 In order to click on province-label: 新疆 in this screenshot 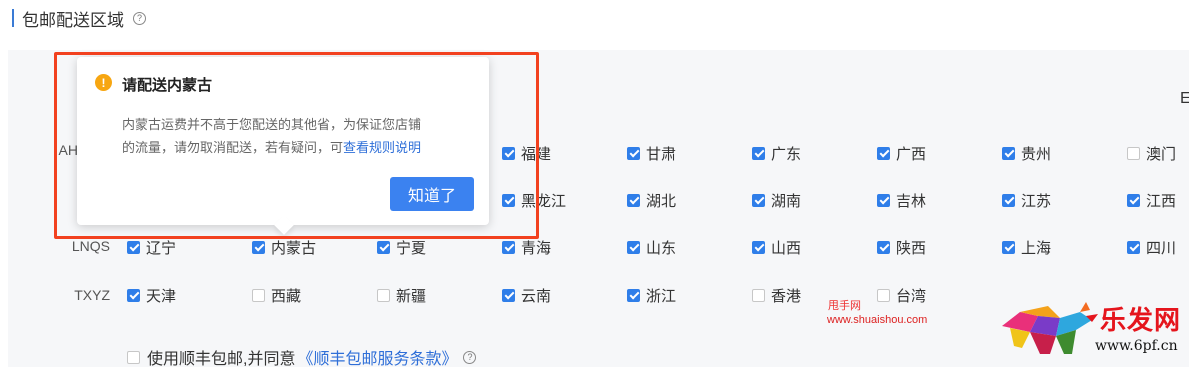, I will do `click(411, 296)`.